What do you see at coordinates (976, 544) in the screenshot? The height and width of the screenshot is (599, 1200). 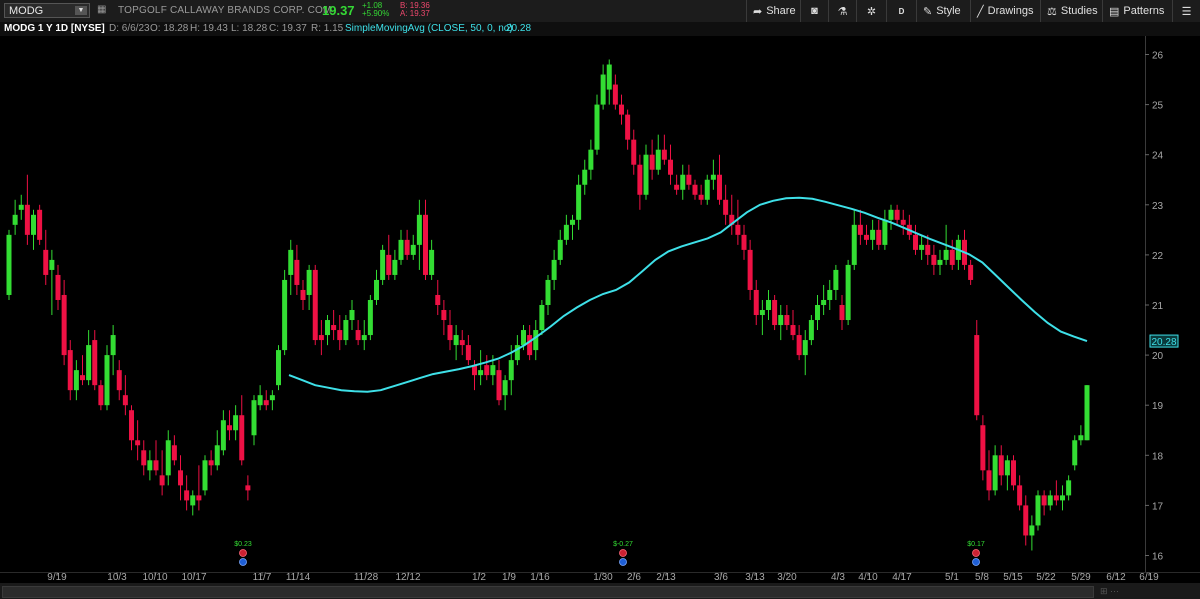 I see `earnings-value-label: $0.17` at bounding box center [976, 544].